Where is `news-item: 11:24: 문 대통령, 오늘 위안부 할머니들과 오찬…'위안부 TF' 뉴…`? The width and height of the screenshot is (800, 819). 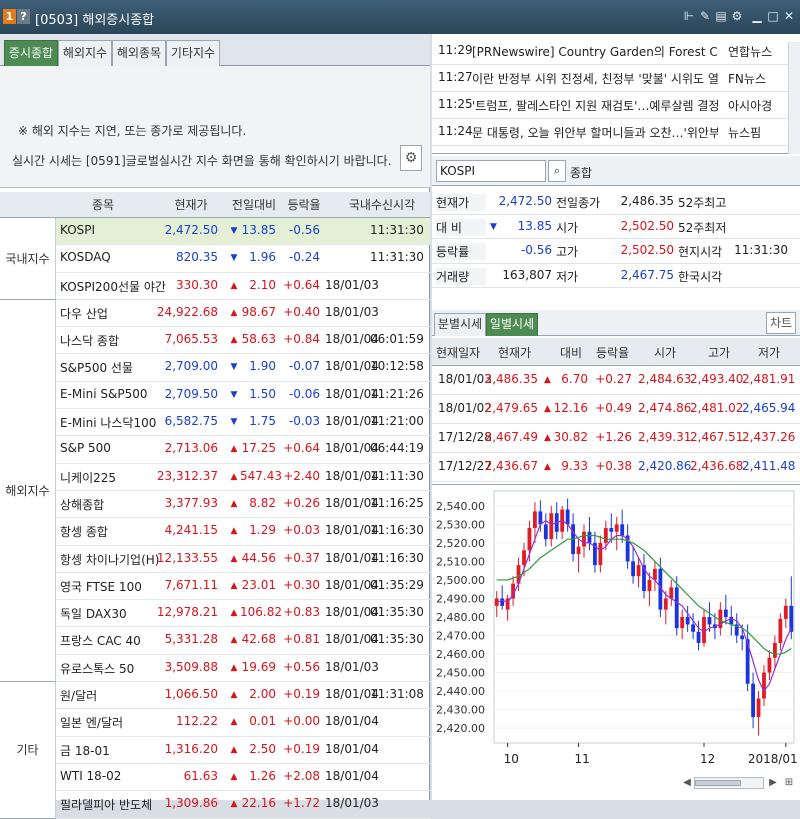
news-item: 11:24: 문 대통령, 오늘 위안부 할머니들과 오찬…'위안부 TF' 뉴… is located at coordinates (616, 132).